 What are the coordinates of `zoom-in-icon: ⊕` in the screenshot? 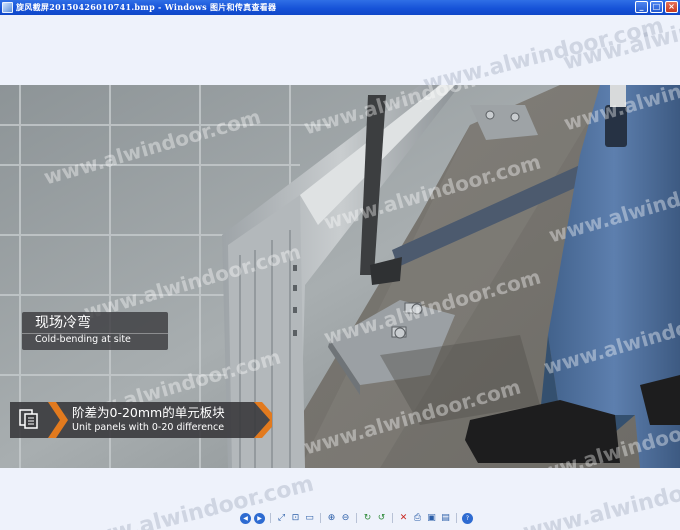 It's located at (331, 518).